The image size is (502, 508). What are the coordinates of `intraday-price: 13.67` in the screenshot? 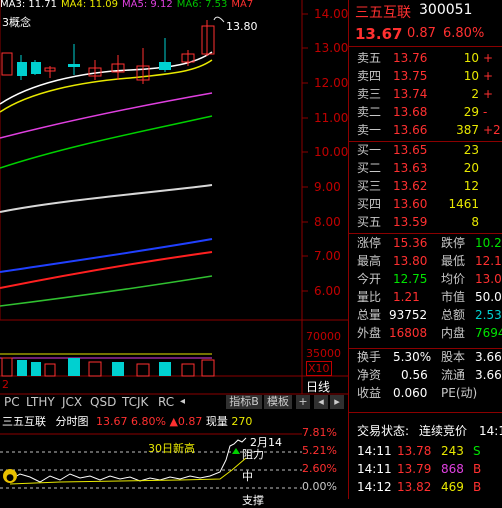 It's located at (112, 421).